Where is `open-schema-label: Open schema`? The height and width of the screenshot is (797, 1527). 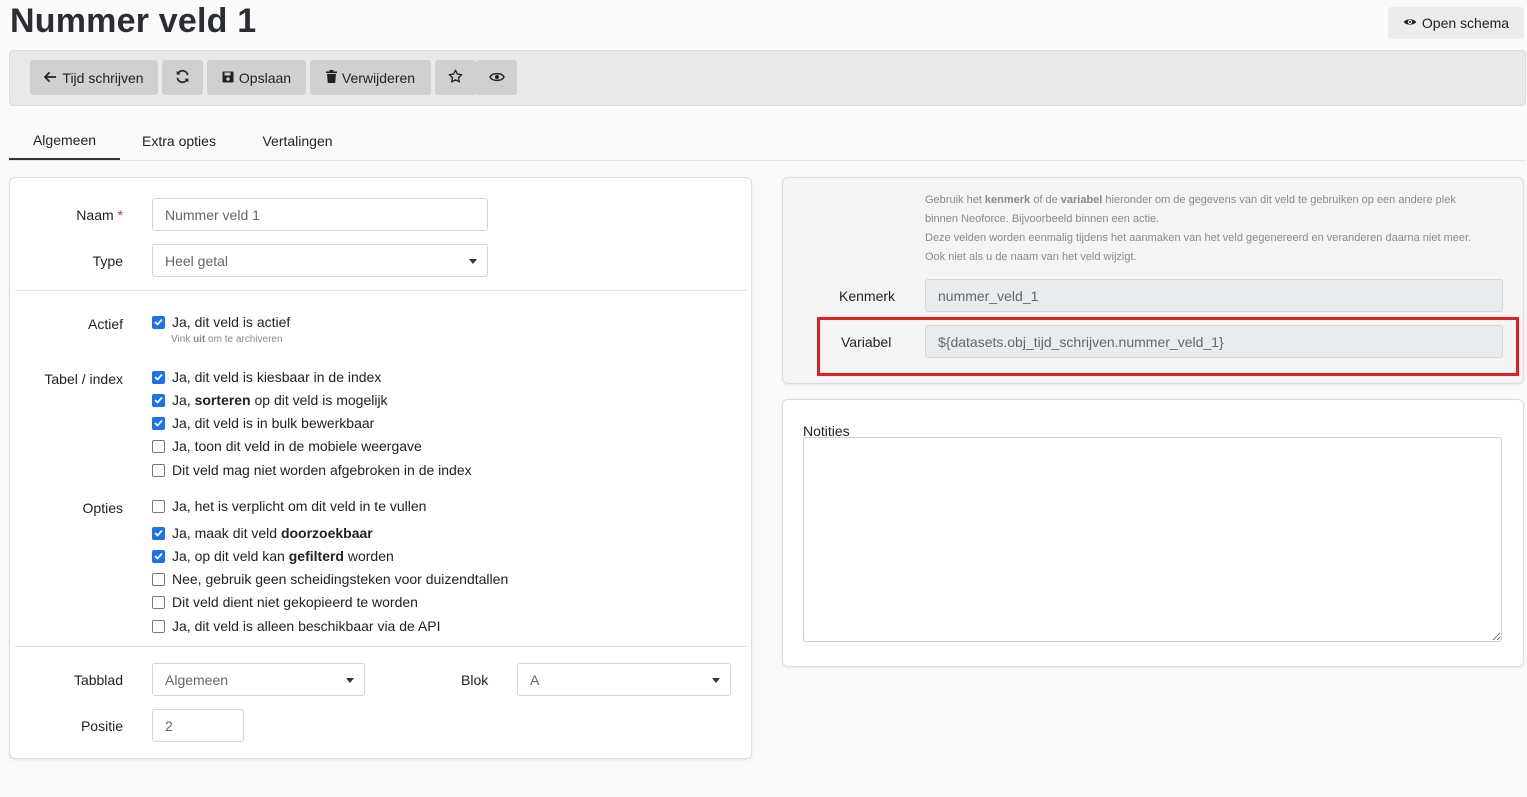 open-schema-label: Open schema is located at coordinates (1465, 23).